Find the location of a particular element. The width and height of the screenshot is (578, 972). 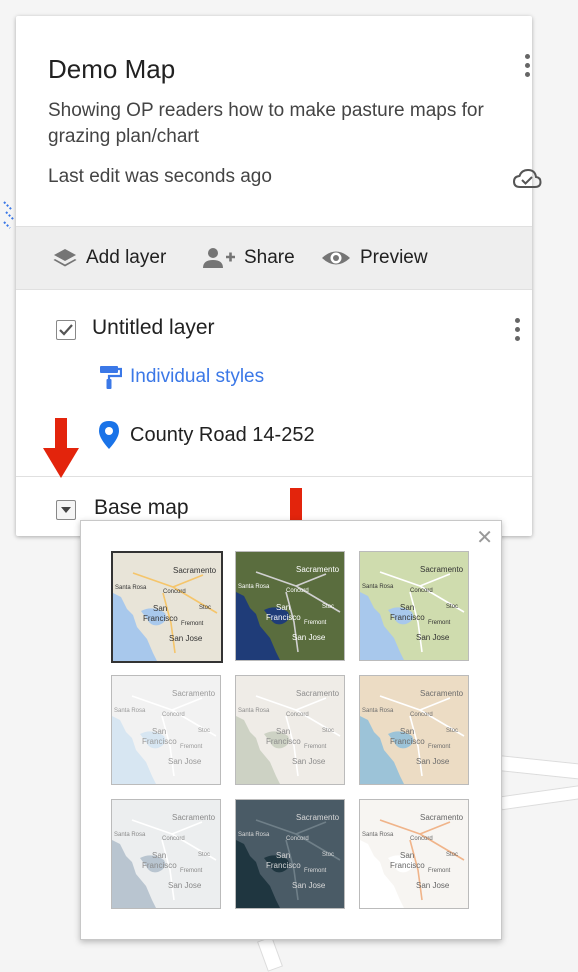

share-label: Share is located at coordinates (269, 257).